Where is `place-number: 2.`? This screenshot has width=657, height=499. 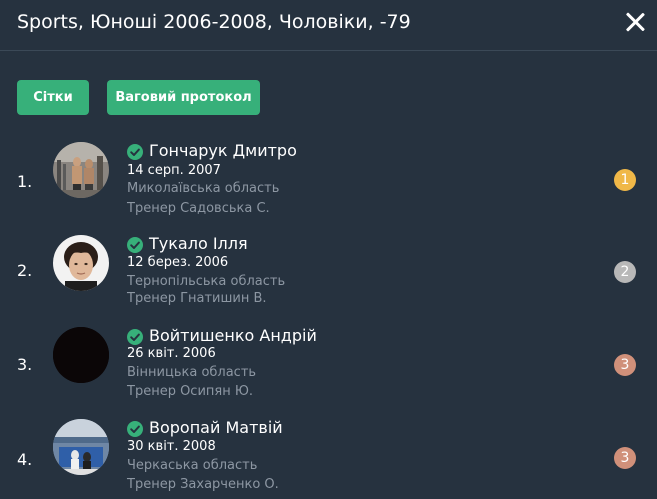 place-number: 2. is located at coordinates (25, 270).